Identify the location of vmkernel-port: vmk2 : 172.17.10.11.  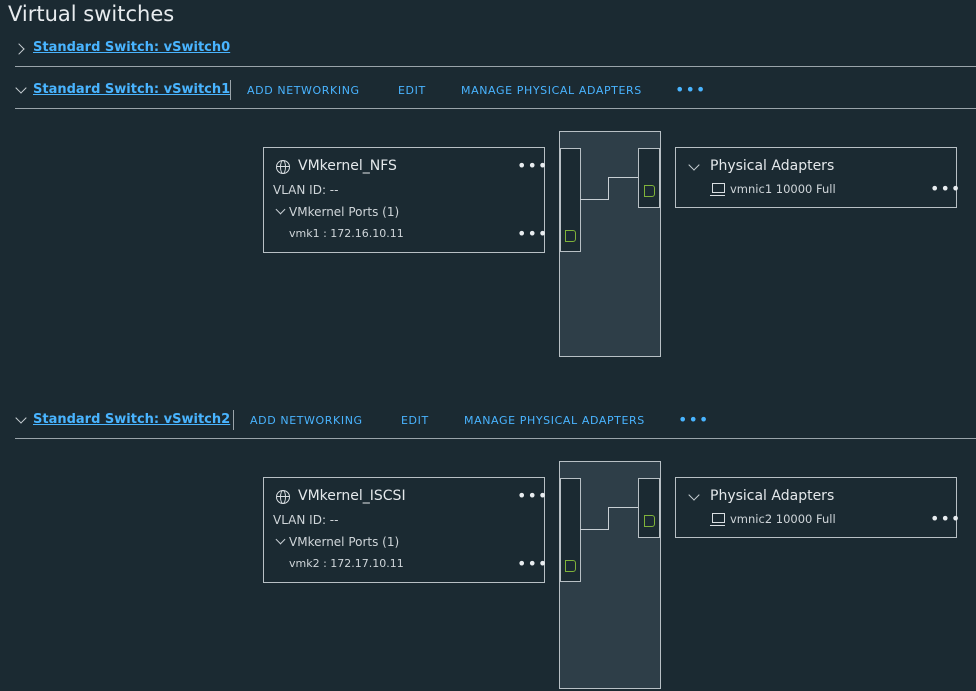
(346, 563).